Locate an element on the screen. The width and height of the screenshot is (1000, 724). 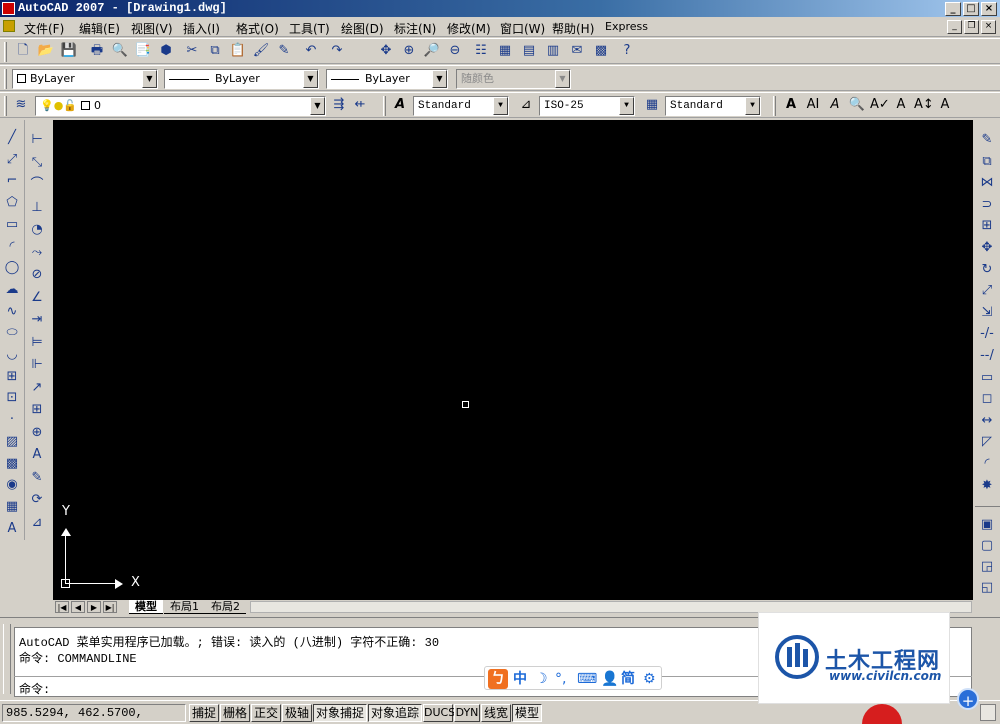
ime-logo-icon: ㄅ is located at coordinates (498, 679).